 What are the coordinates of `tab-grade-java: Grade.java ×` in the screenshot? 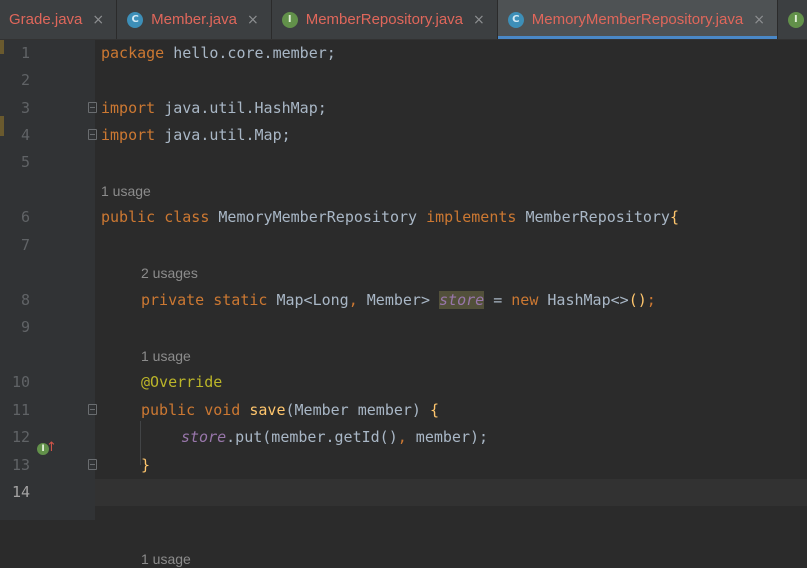 It's located at (58, 19).